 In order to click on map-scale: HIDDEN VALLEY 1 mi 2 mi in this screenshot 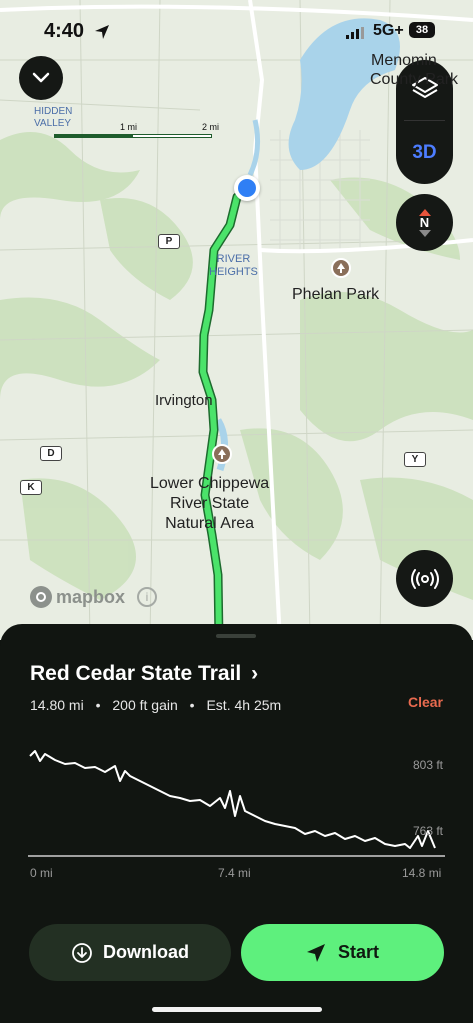, I will do `click(129, 126)`.